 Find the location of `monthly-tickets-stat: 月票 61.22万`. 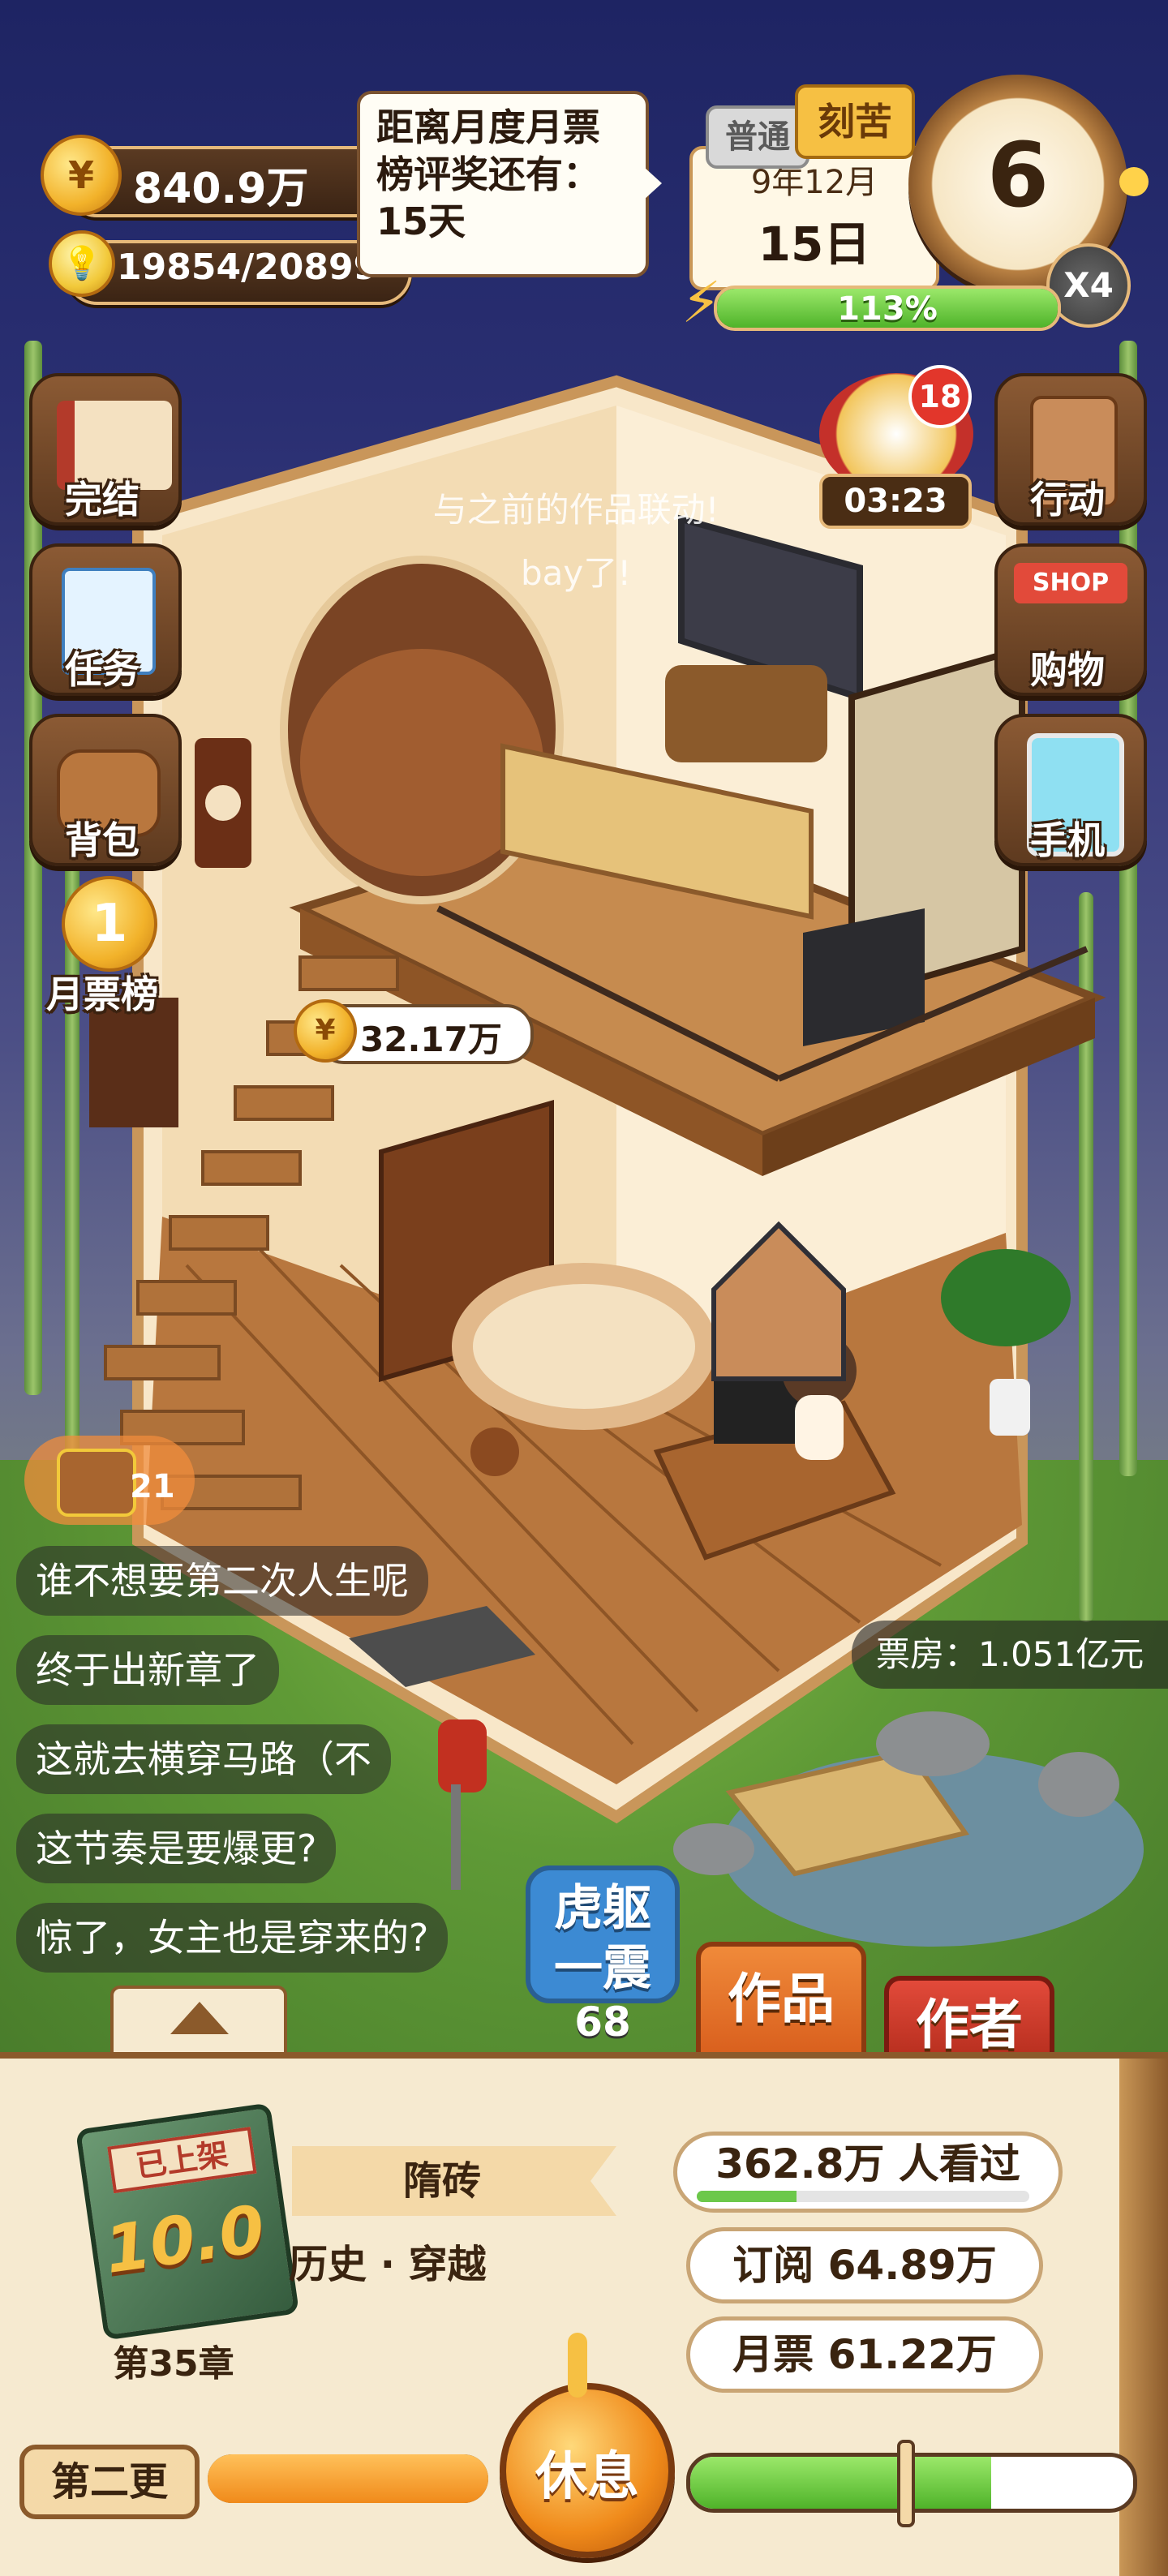

monthly-tickets-stat: 月票 61.22万 is located at coordinates (865, 2354).